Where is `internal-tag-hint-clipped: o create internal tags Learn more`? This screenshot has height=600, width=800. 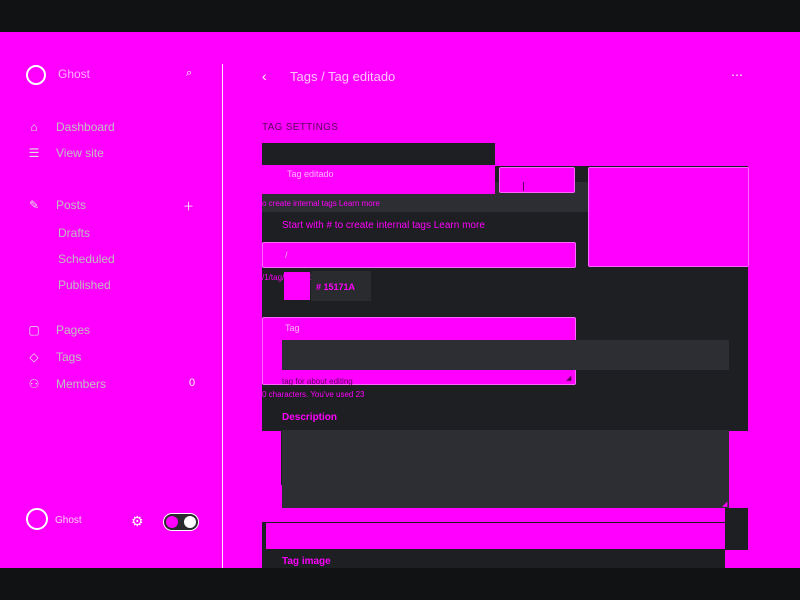 internal-tag-hint-clipped: o create internal tags Learn more is located at coordinates (321, 203).